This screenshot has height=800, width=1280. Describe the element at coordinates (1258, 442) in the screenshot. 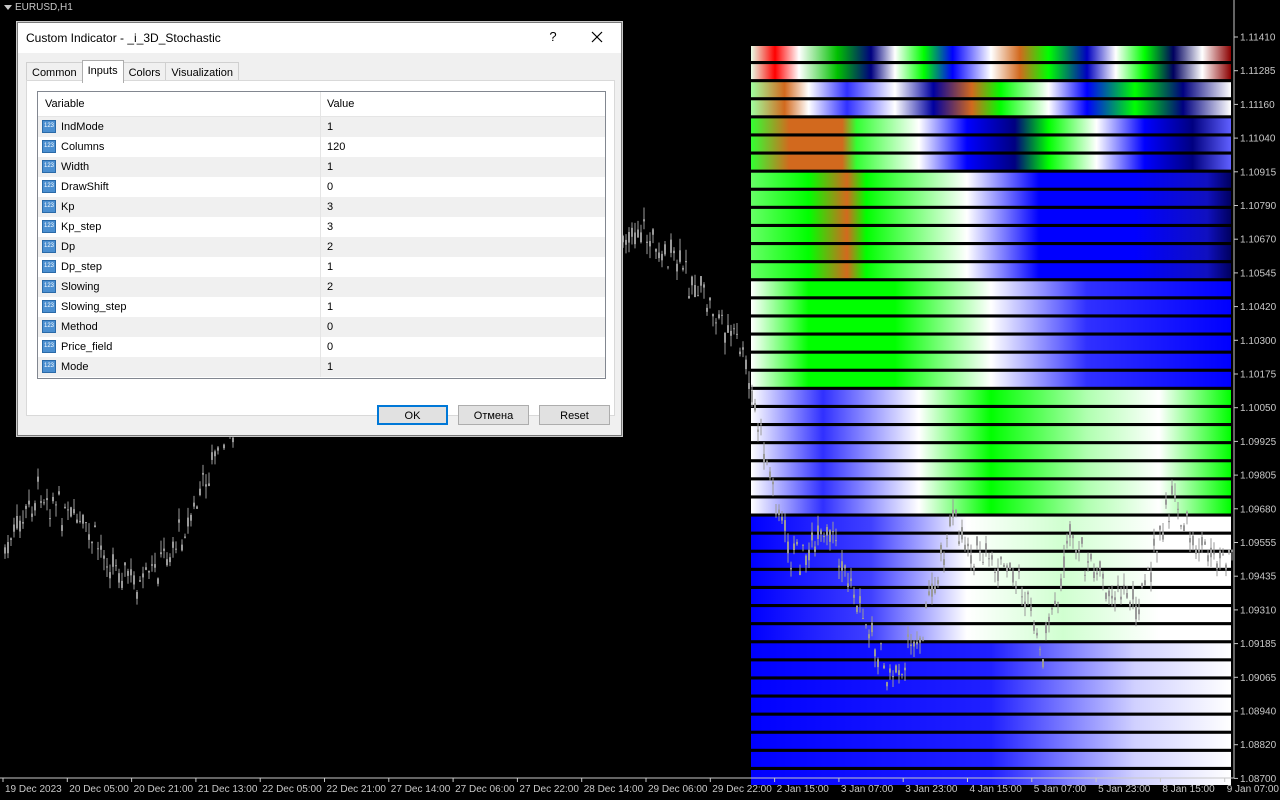

I see `price-tick-label: 1.09925` at that location.